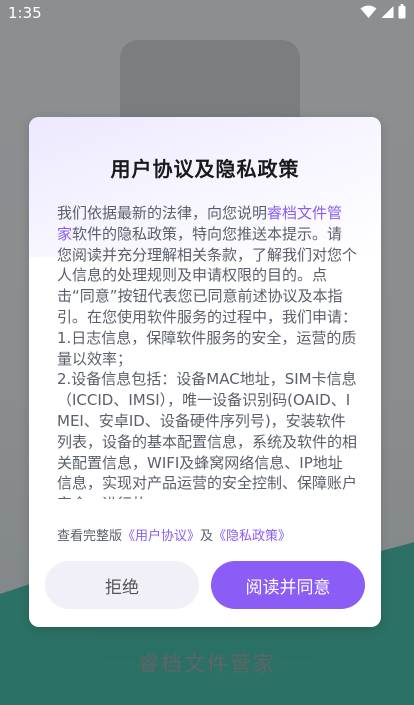 Image resolution: width=414 pixels, height=705 pixels. Describe the element at coordinates (90, 536) in the screenshot. I see `links-prefix: 查看完整版` at that location.